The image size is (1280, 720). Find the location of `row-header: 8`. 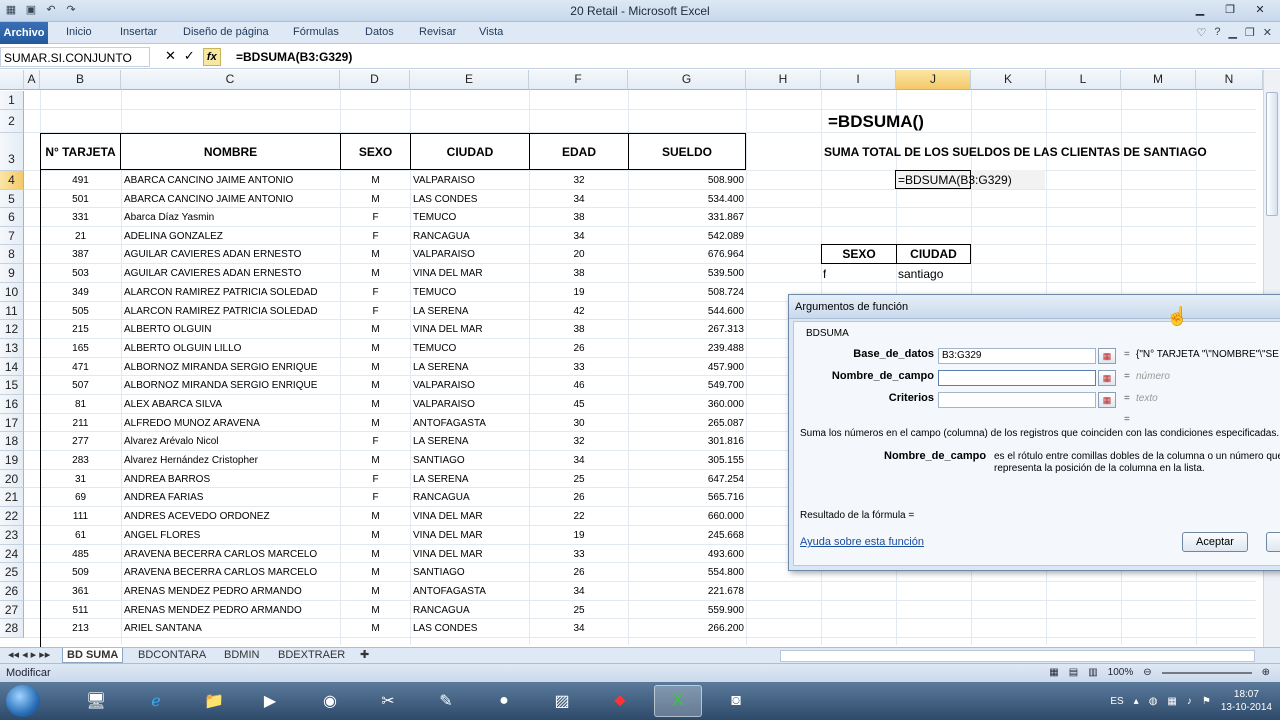

row-header: 8 is located at coordinates (12, 254).